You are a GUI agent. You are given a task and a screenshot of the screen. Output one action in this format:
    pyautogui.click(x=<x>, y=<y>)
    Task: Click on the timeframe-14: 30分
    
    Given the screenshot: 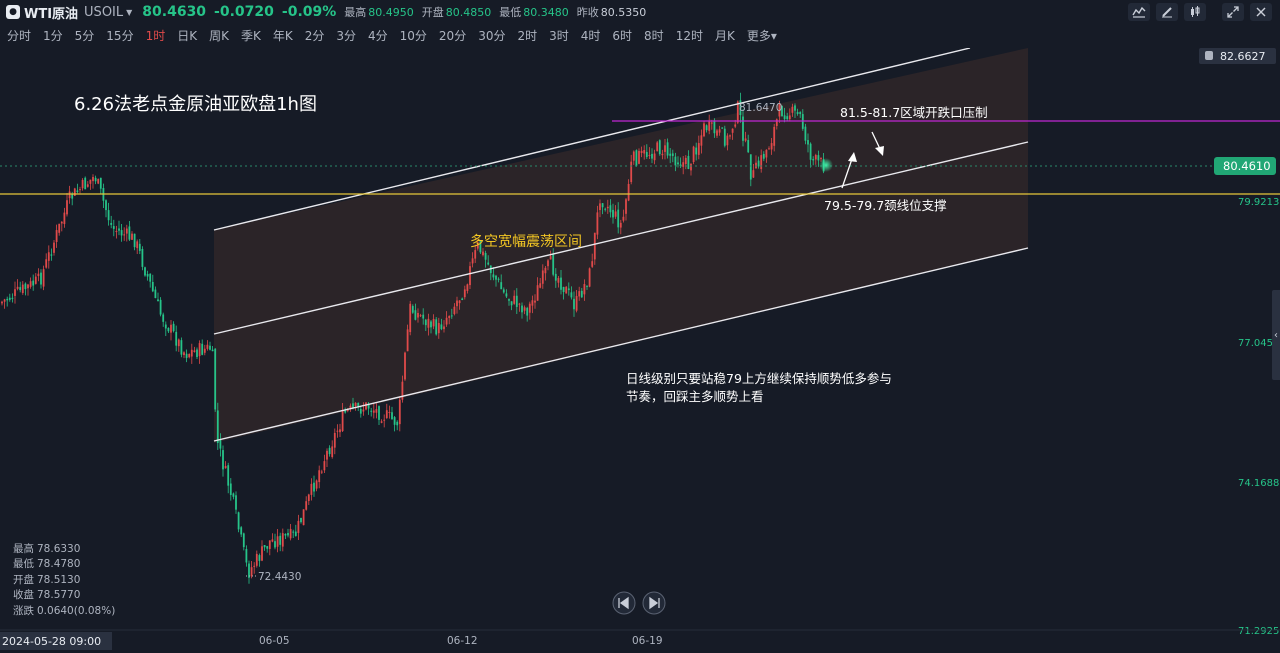 What is the action you would take?
    pyautogui.click(x=490, y=35)
    